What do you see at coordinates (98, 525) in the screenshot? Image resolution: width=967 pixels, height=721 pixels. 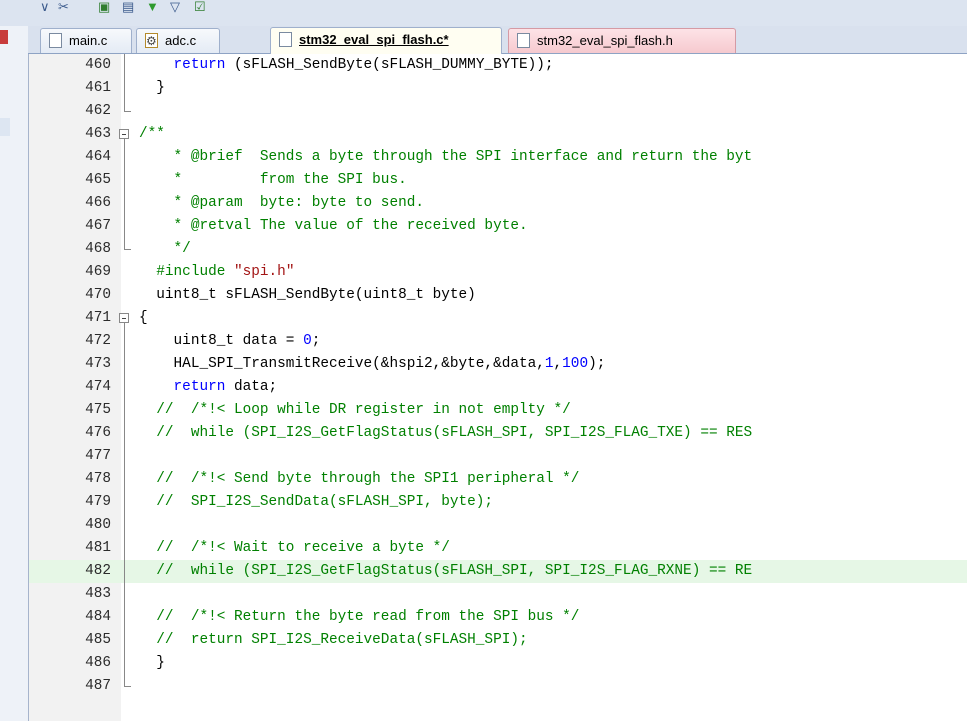 I see `line-number: 480` at bounding box center [98, 525].